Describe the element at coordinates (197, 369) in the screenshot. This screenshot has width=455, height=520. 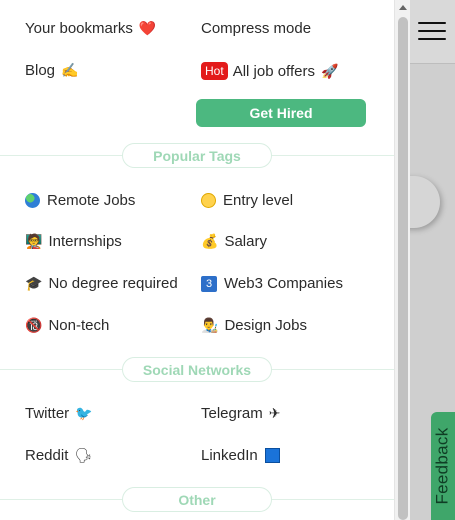
I see `social-networks-heading: Social Networks` at that location.